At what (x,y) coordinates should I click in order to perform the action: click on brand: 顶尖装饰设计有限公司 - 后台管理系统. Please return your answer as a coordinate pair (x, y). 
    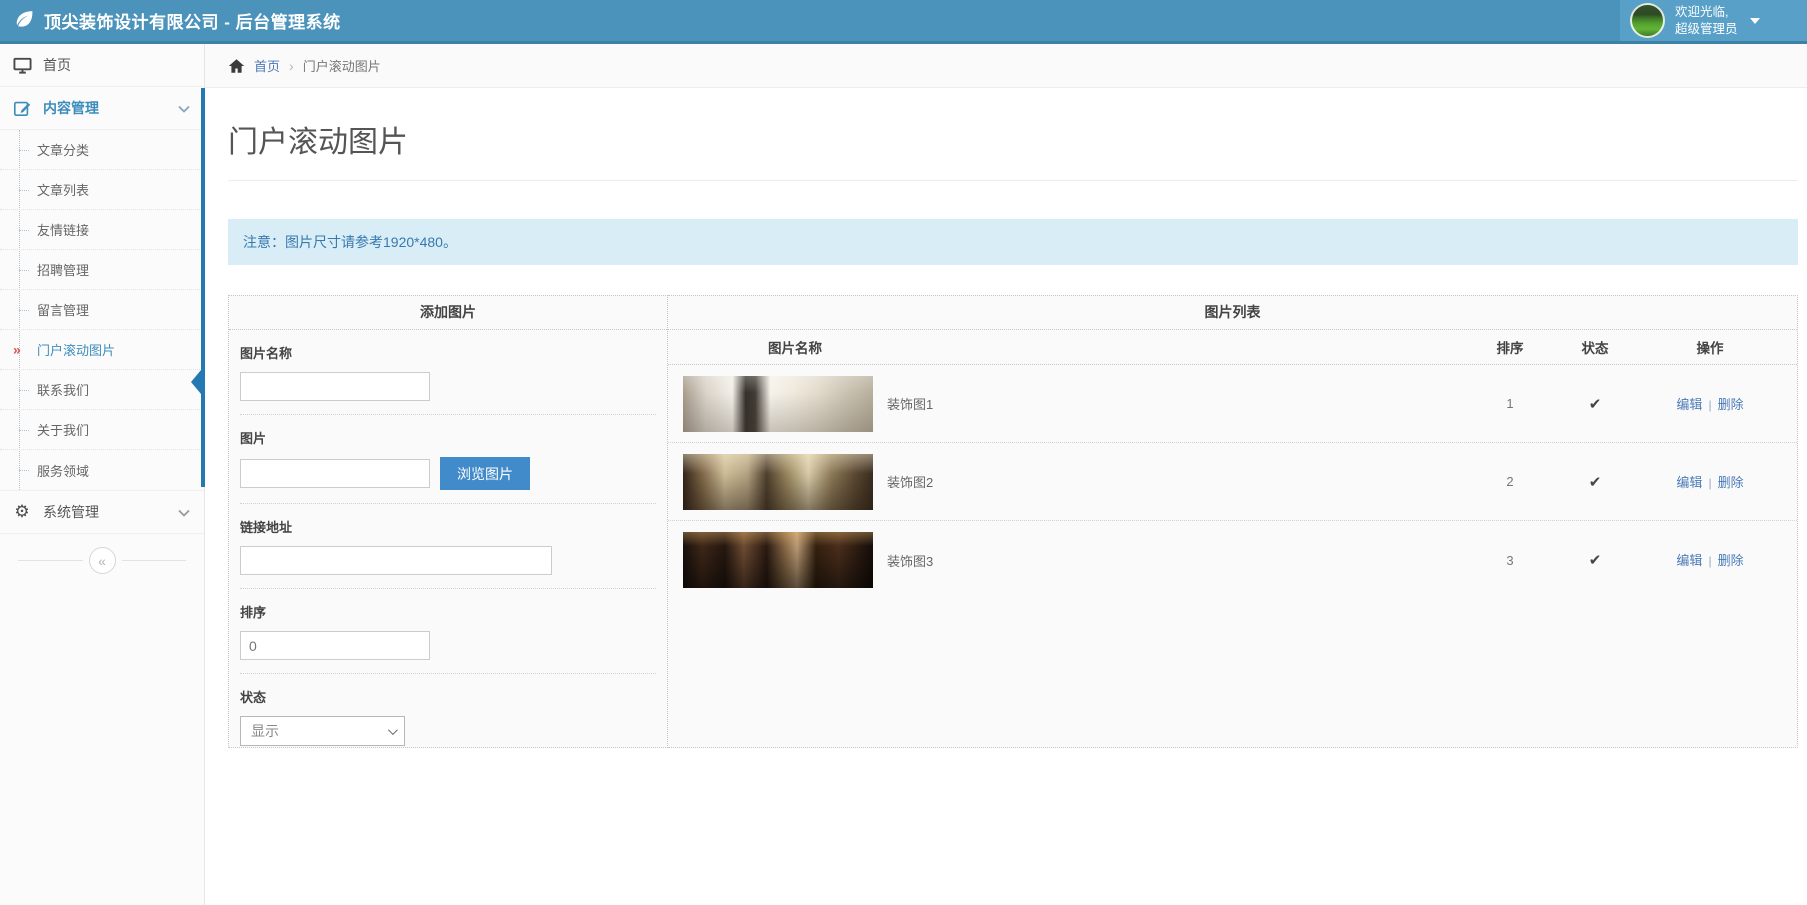
    Looking at the image, I should click on (170, 21).